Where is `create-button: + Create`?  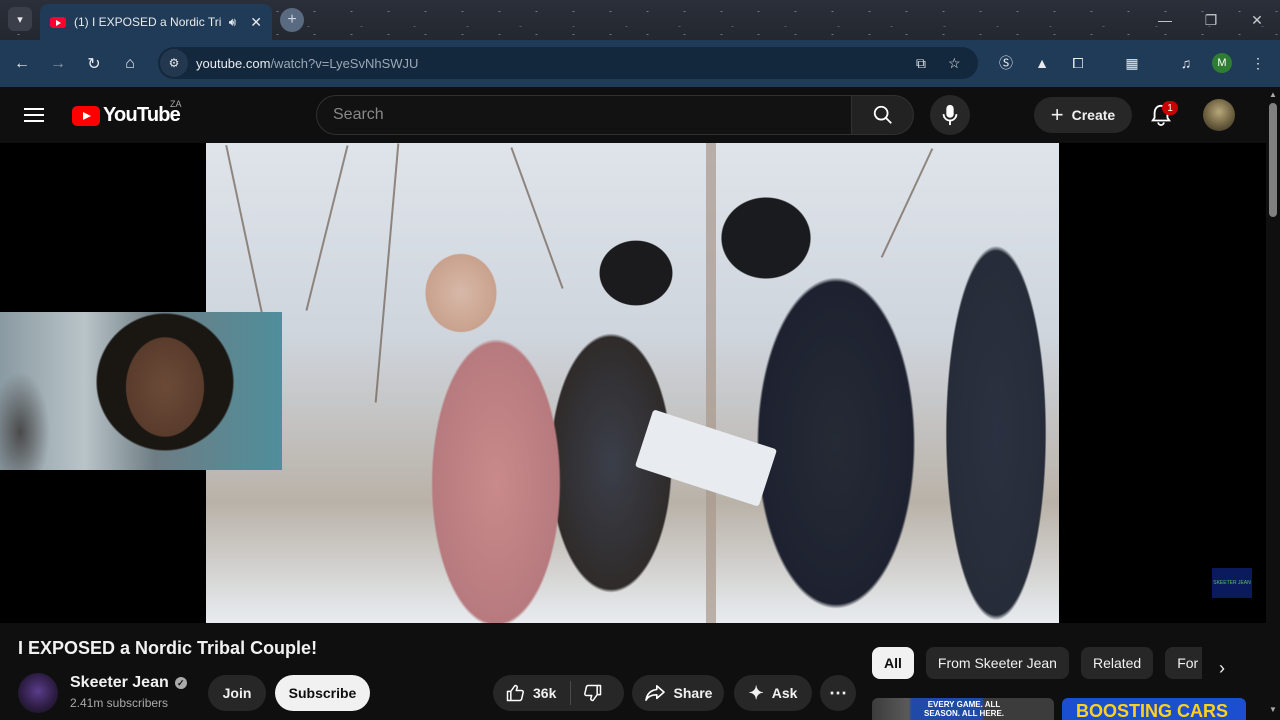
create-button: + Create is located at coordinates (1083, 115).